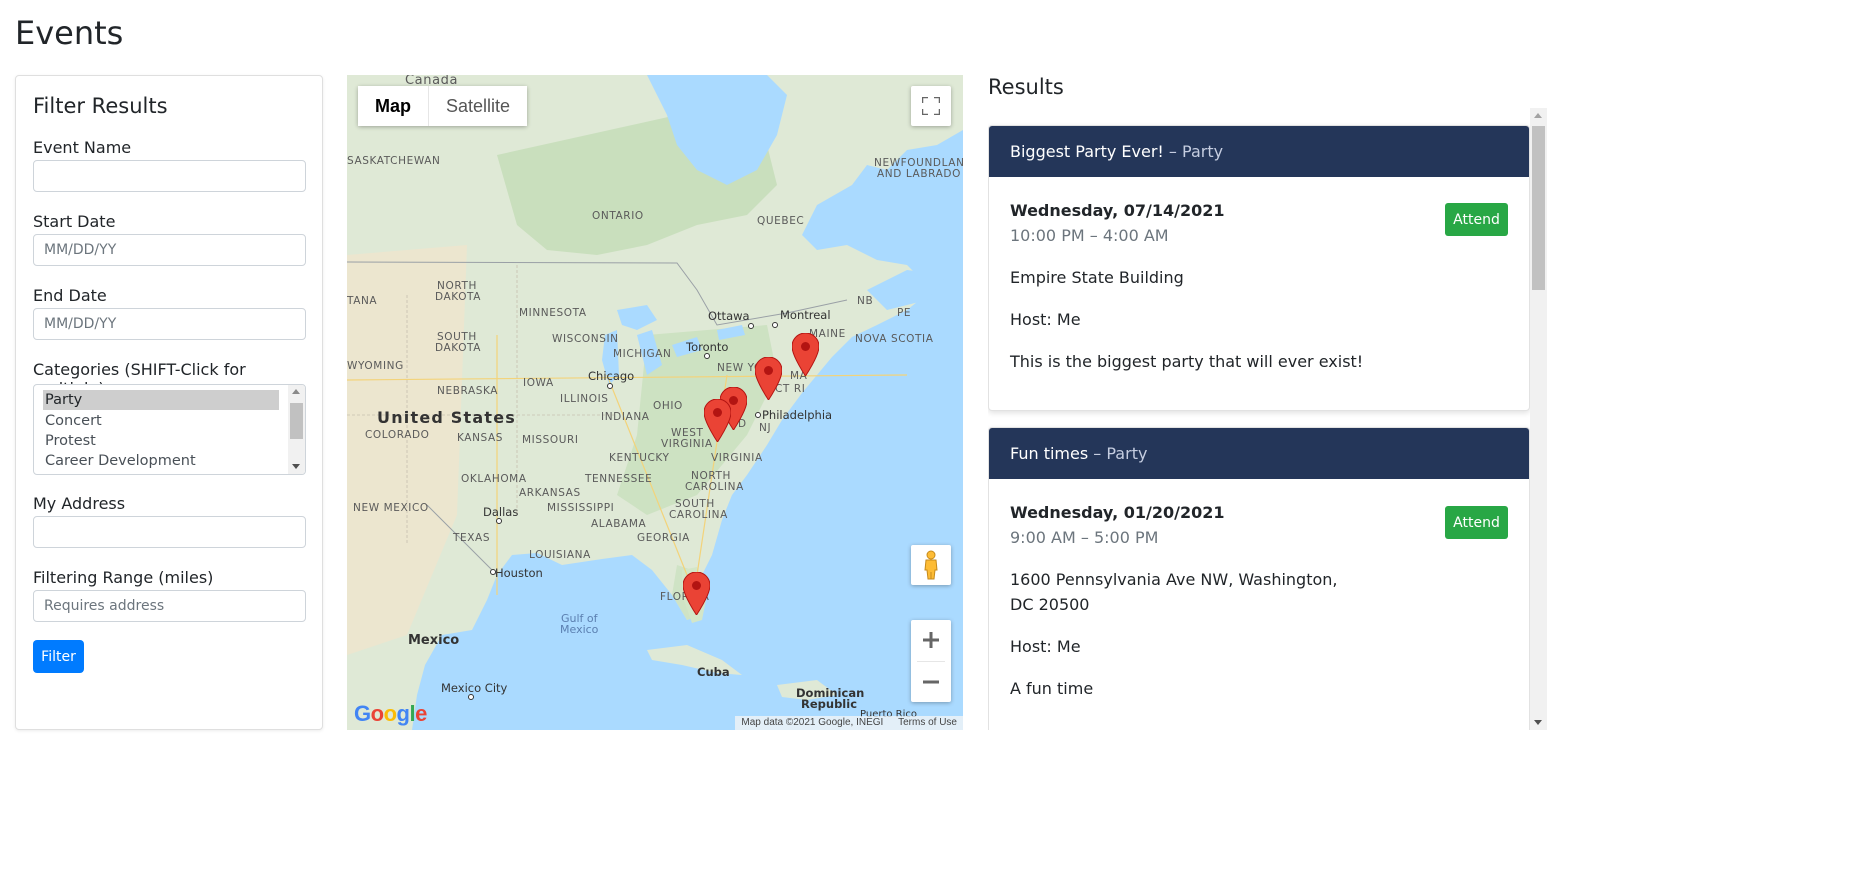 This screenshot has width=1873, height=885. Describe the element at coordinates (393, 106) in the screenshot. I see `map-type-map-button: Map` at that location.